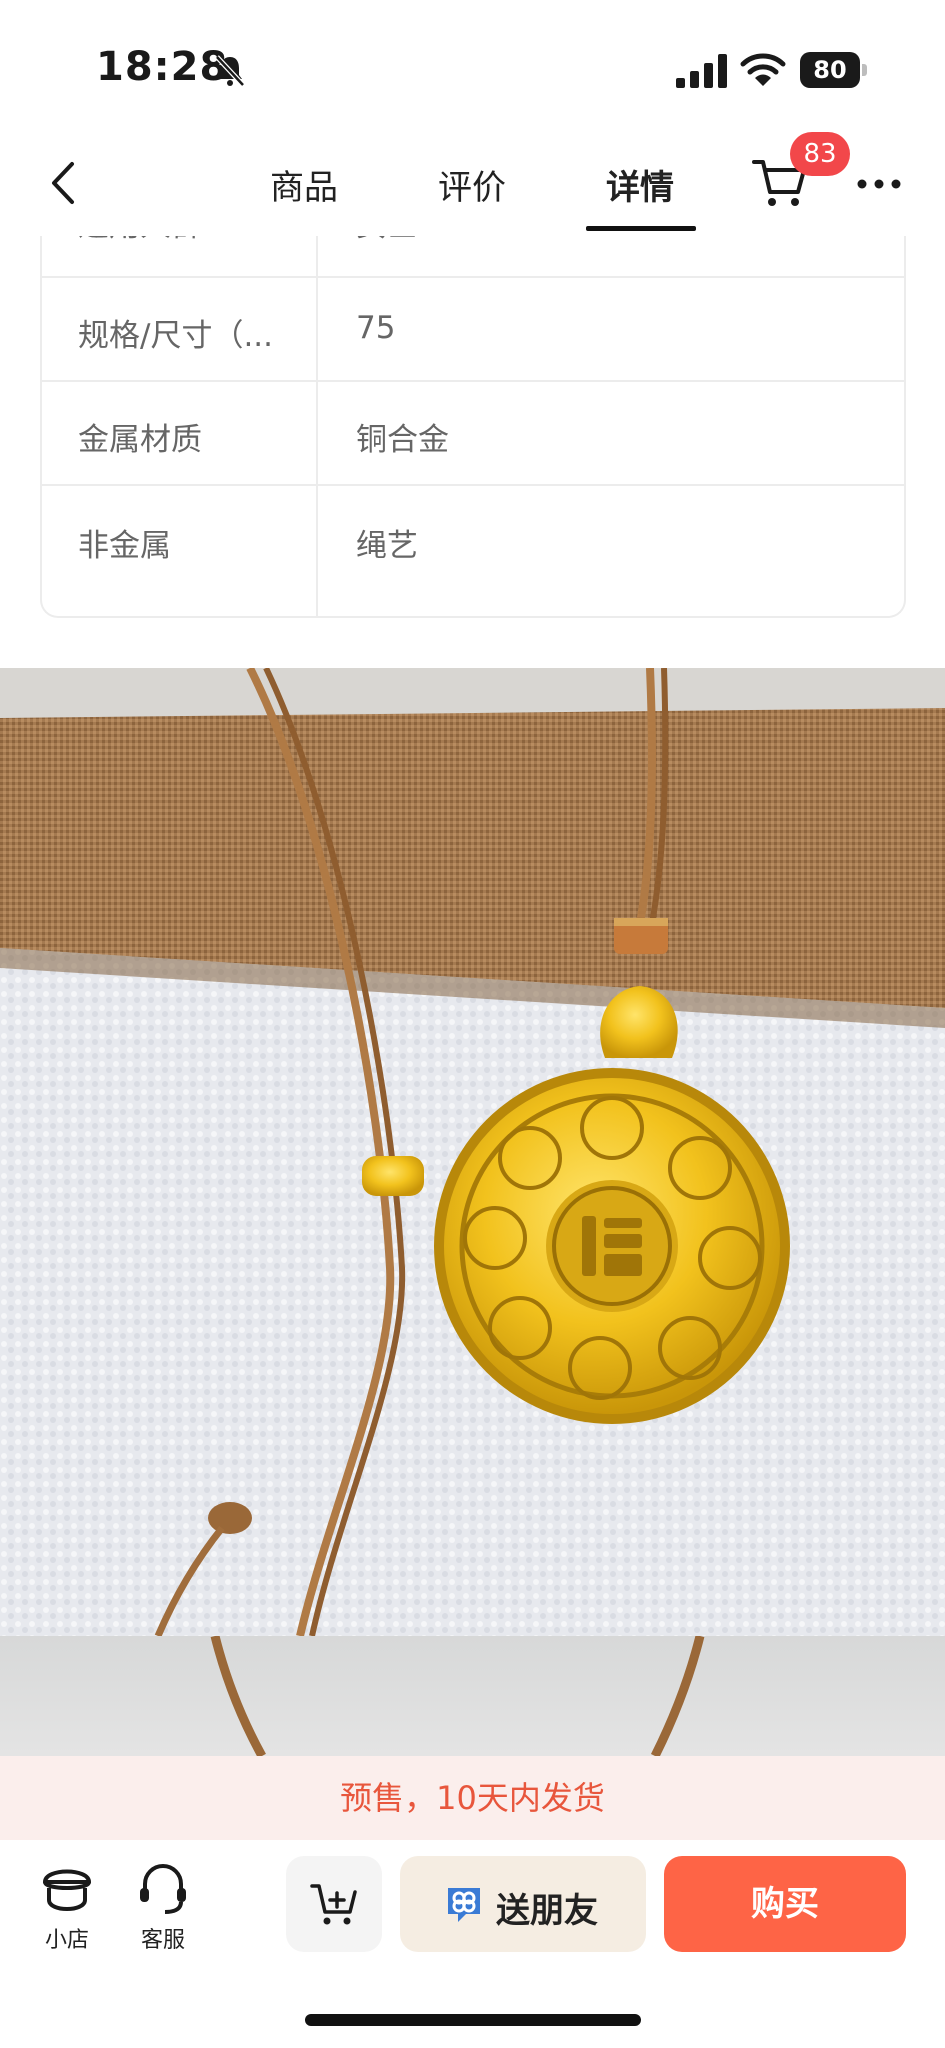 The width and height of the screenshot is (945, 2048). What do you see at coordinates (304, 184) in the screenshot?
I see `tab-product: 商品` at bounding box center [304, 184].